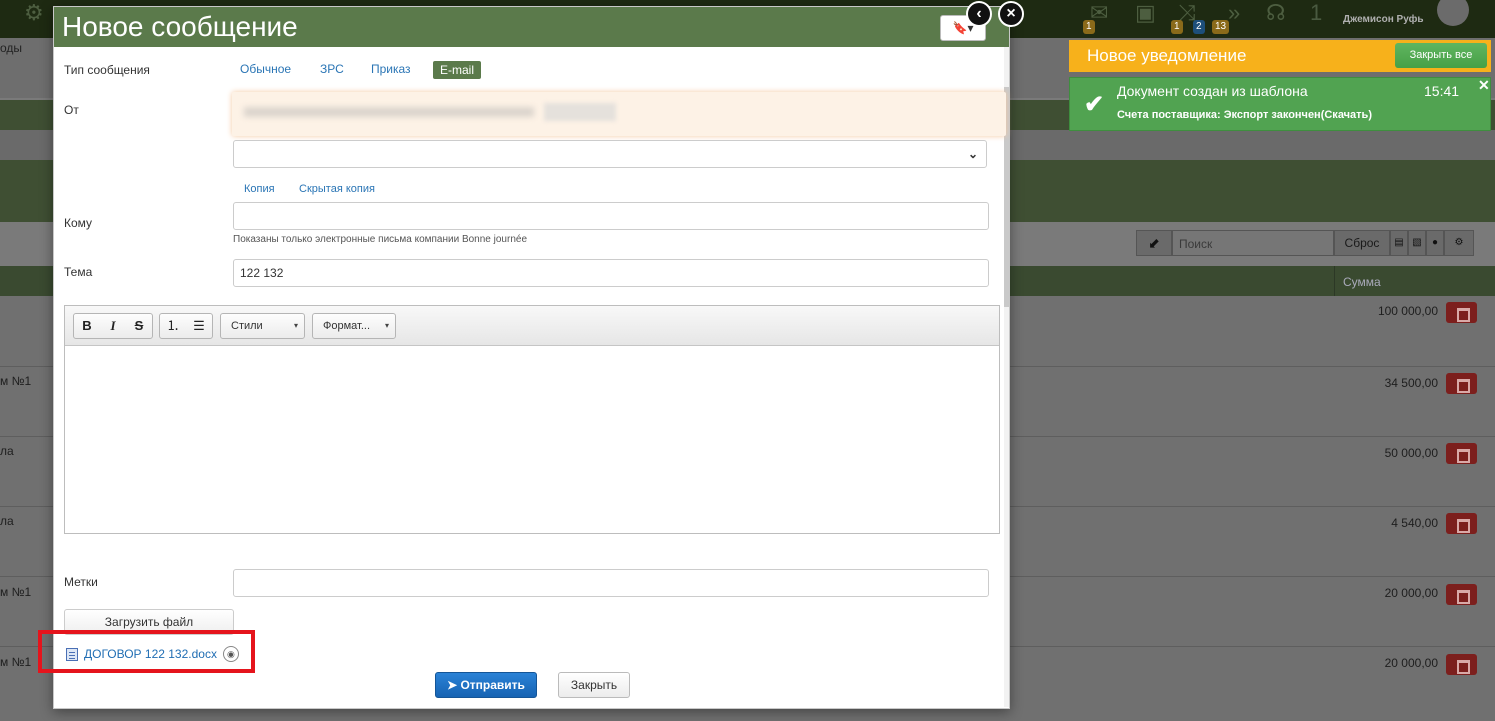 The image size is (1495, 721). What do you see at coordinates (1253, 243) in the screenshot?
I see `search-input: Поиск` at bounding box center [1253, 243].